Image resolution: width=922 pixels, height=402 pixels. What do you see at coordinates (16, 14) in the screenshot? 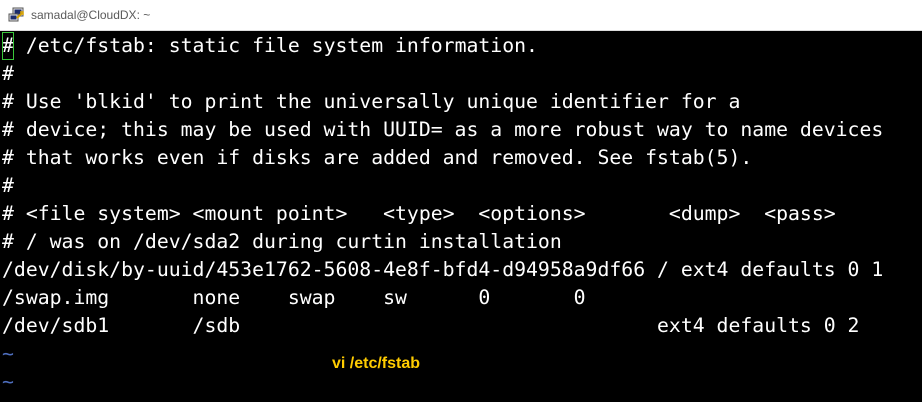
I see `putty-icon` at bounding box center [16, 14].